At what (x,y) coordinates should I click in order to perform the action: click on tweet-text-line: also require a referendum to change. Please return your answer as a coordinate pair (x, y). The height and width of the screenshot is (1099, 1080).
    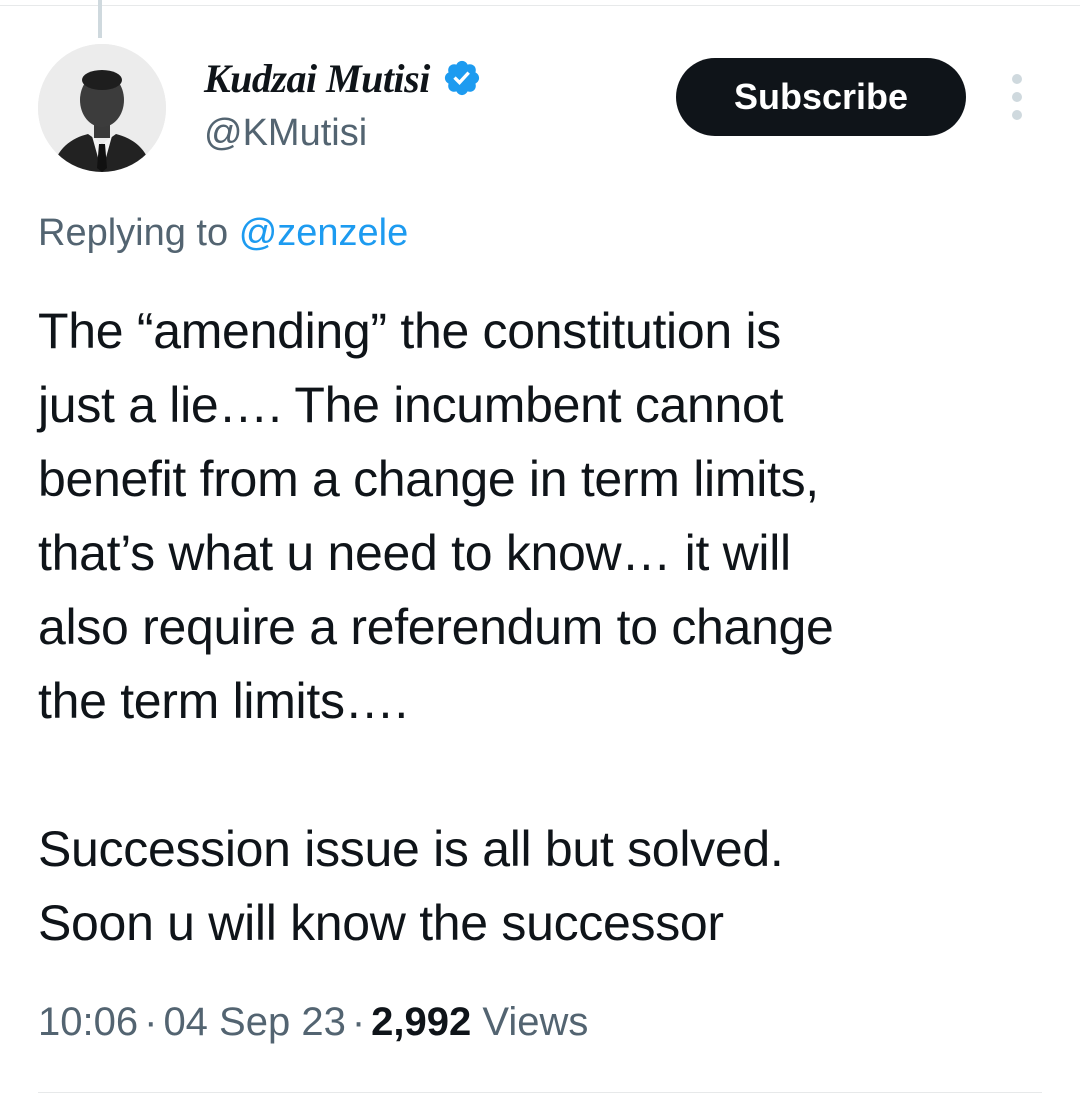
    Looking at the image, I should click on (436, 627).